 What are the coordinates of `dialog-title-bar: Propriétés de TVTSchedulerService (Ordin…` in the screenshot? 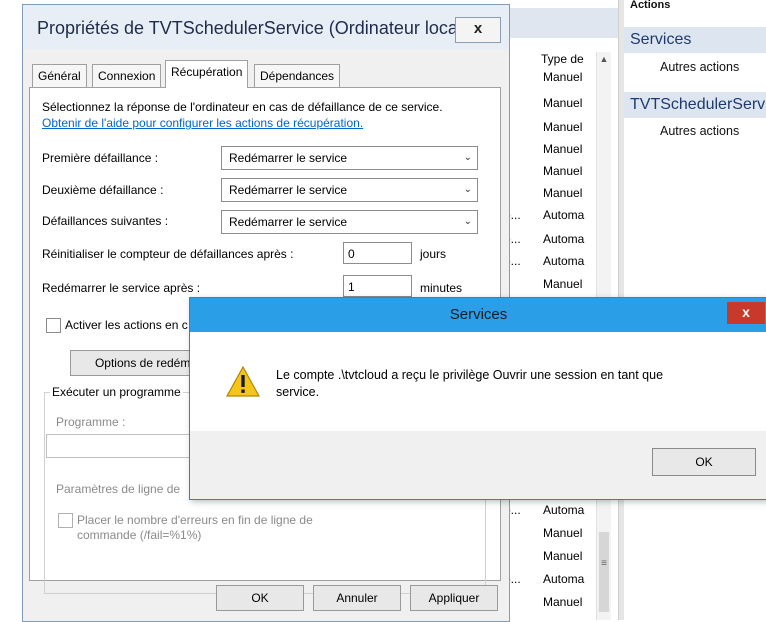 It's located at (266, 27).